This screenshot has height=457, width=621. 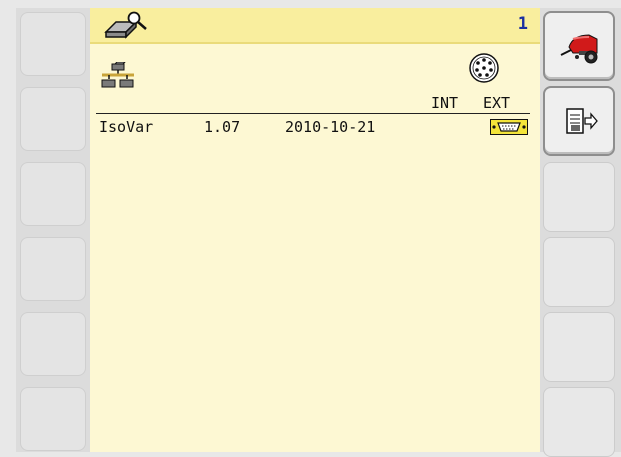 I want to click on module-name: IsoVar, so click(x=126, y=127).